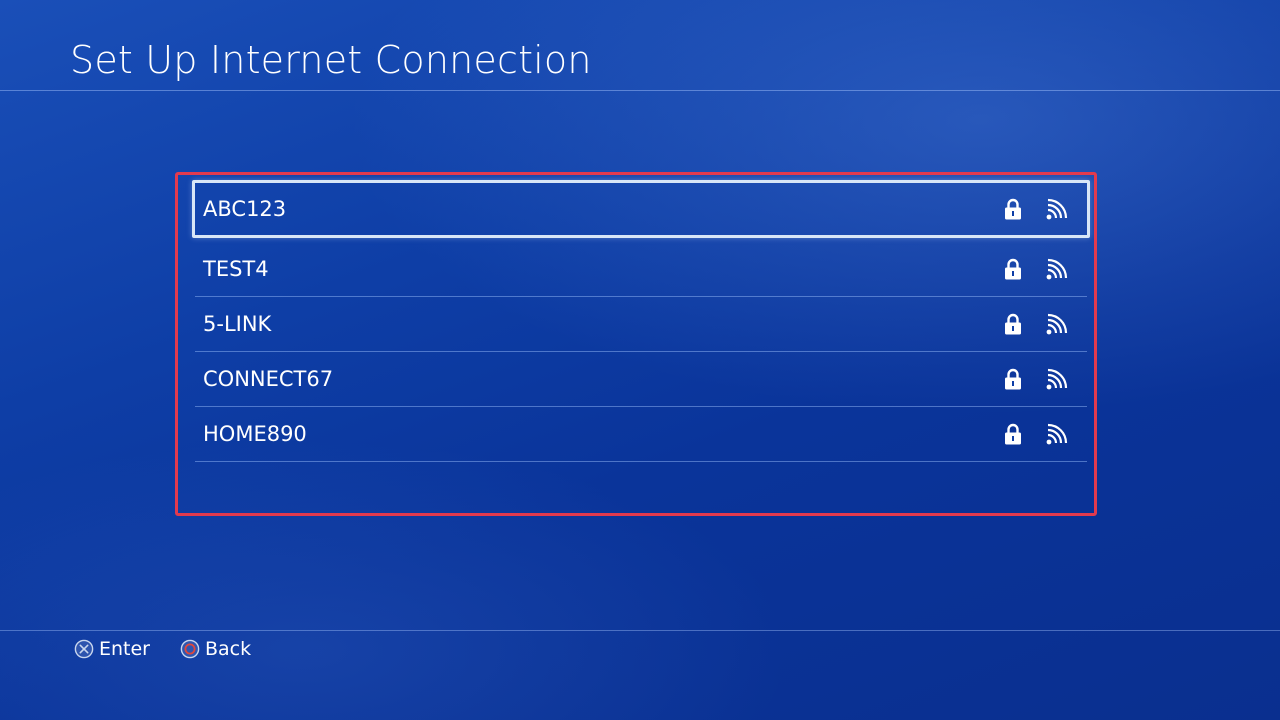 This screenshot has width=1280, height=720. Describe the element at coordinates (255, 434) in the screenshot. I see `network-ssid: HOME890` at that location.